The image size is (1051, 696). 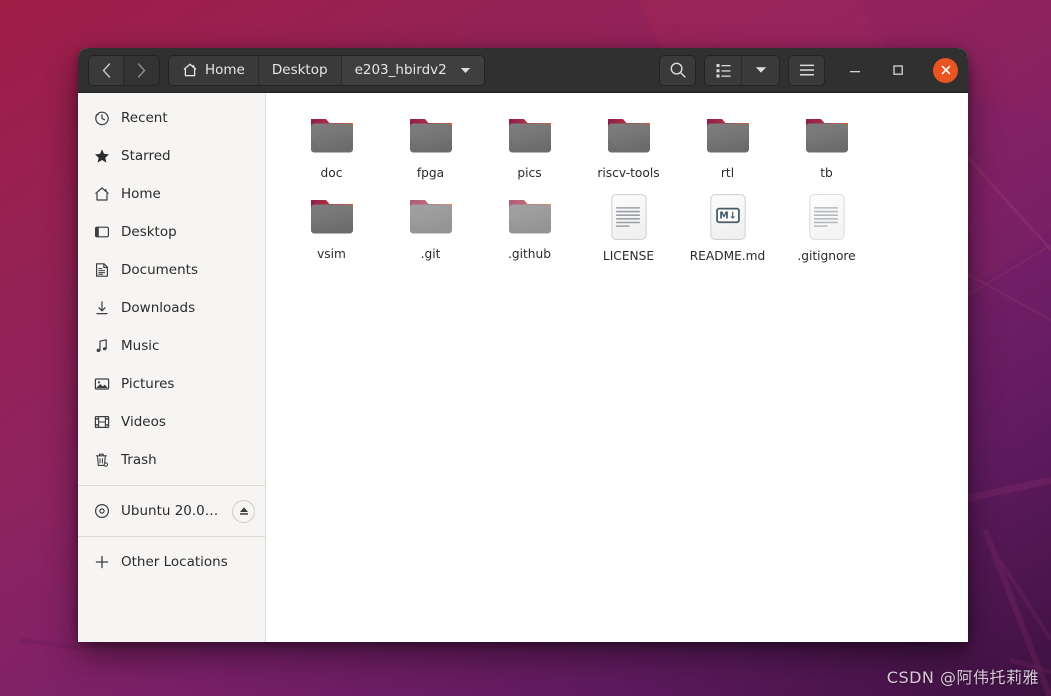 I want to click on file-item: LICENSE, so click(x=628, y=229).